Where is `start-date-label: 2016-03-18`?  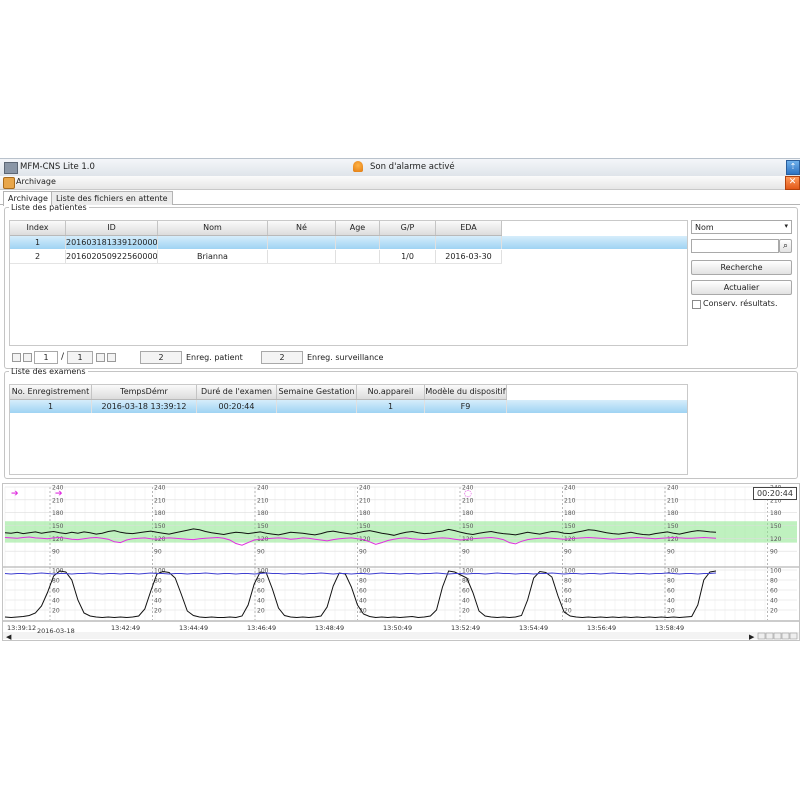
start-date-label: 2016-03-18 is located at coordinates (56, 631).